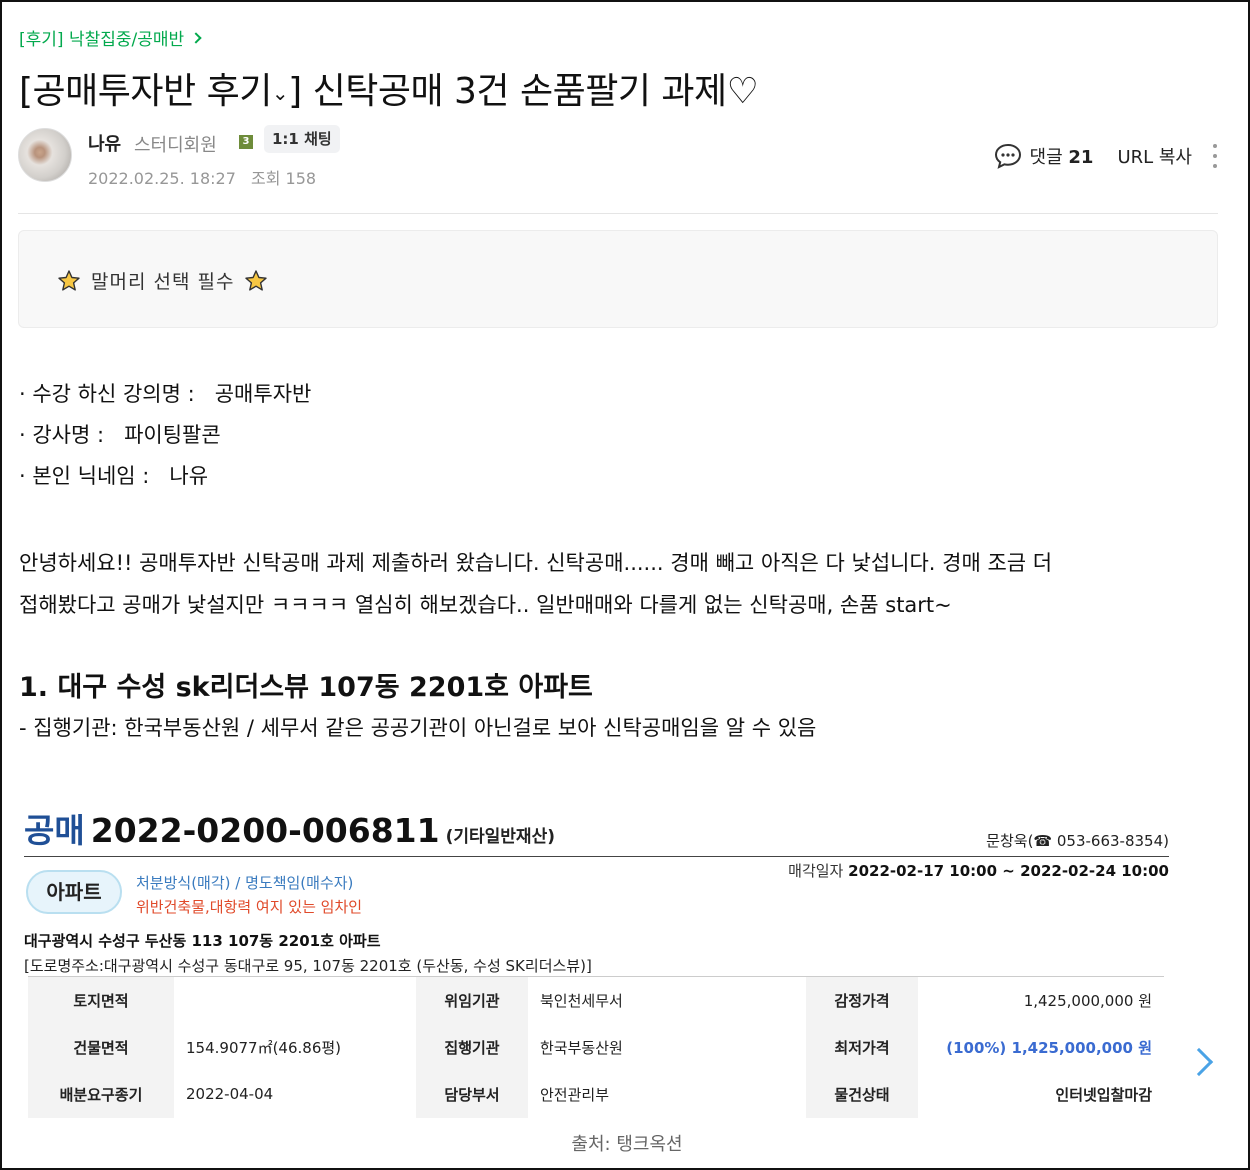 The height and width of the screenshot is (1170, 1250). Describe the element at coordinates (175, 145) in the screenshot. I see `author-grade: 스터디회원` at that location.